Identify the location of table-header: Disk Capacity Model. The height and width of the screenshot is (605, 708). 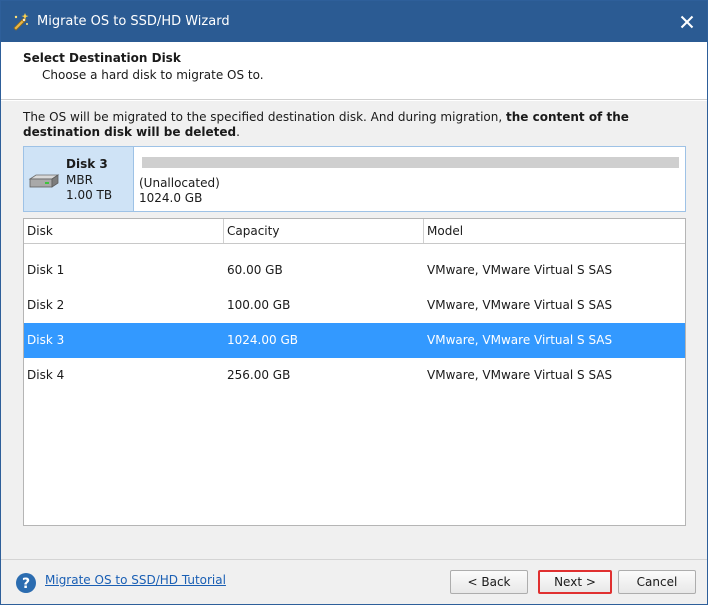
(354, 231).